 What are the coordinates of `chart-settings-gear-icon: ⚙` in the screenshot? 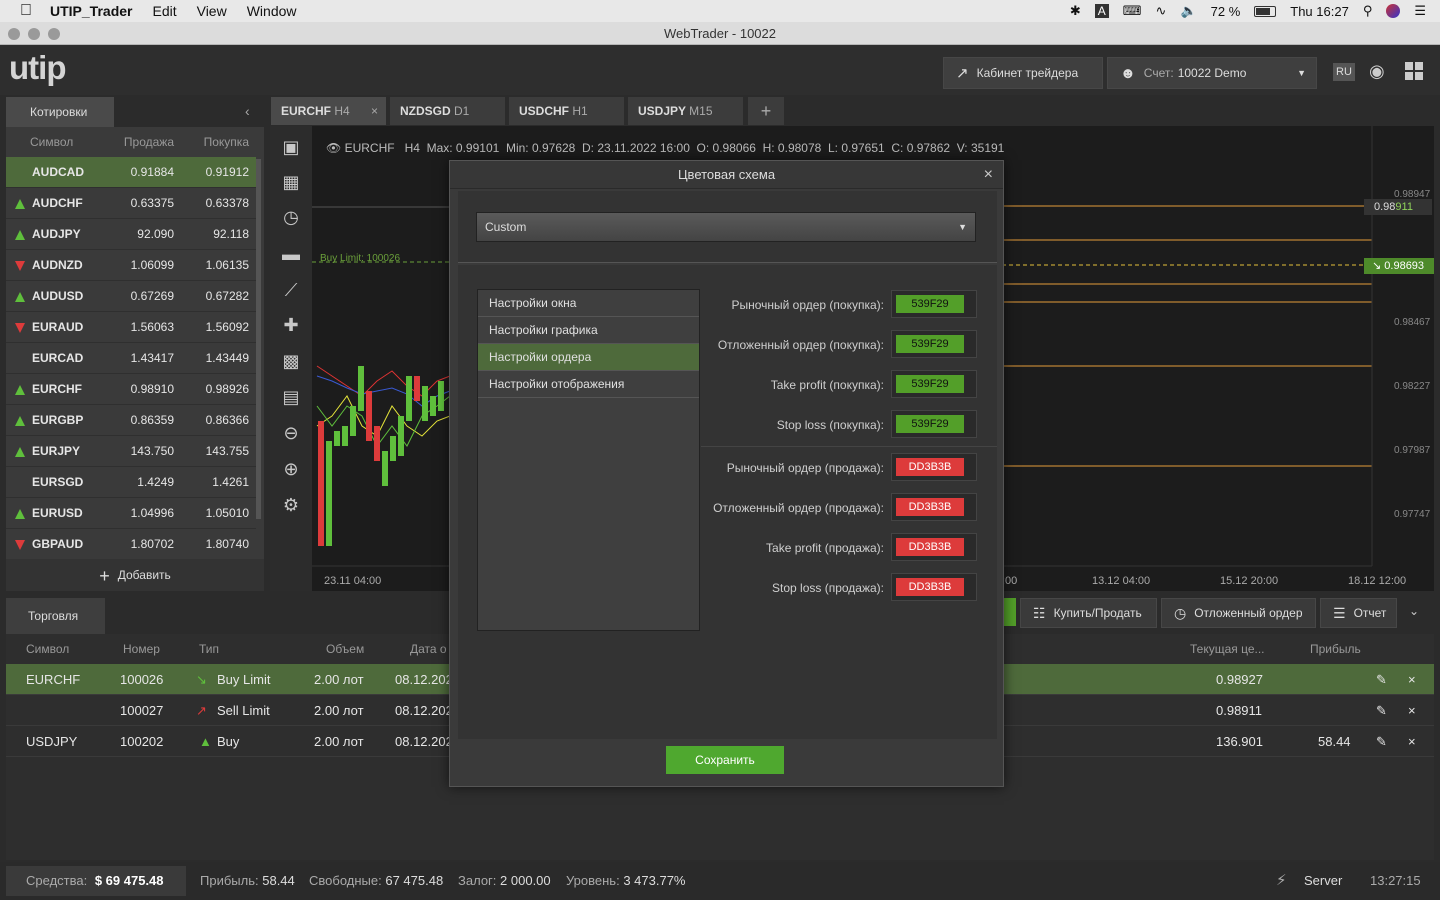 It's located at (291, 505).